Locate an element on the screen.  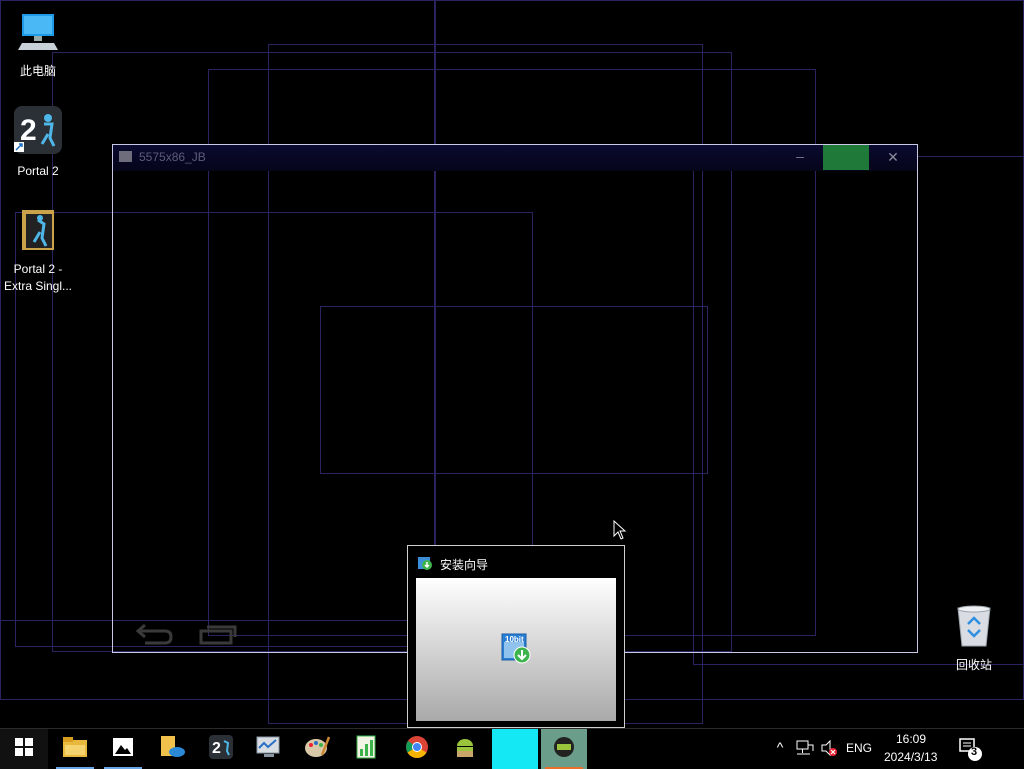
taskbar-chrome is located at coordinates (417, 749).